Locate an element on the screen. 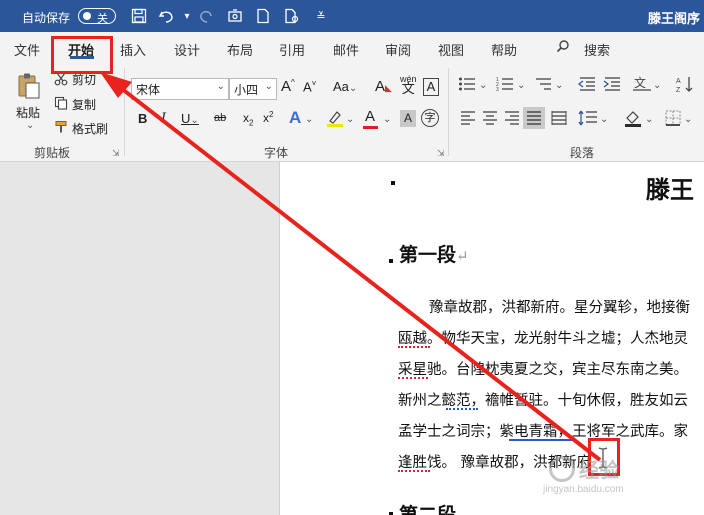 The width and height of the screenshot is (704, 515). change-case-icon: Aa⌄ is located at coordinates (345, 86).